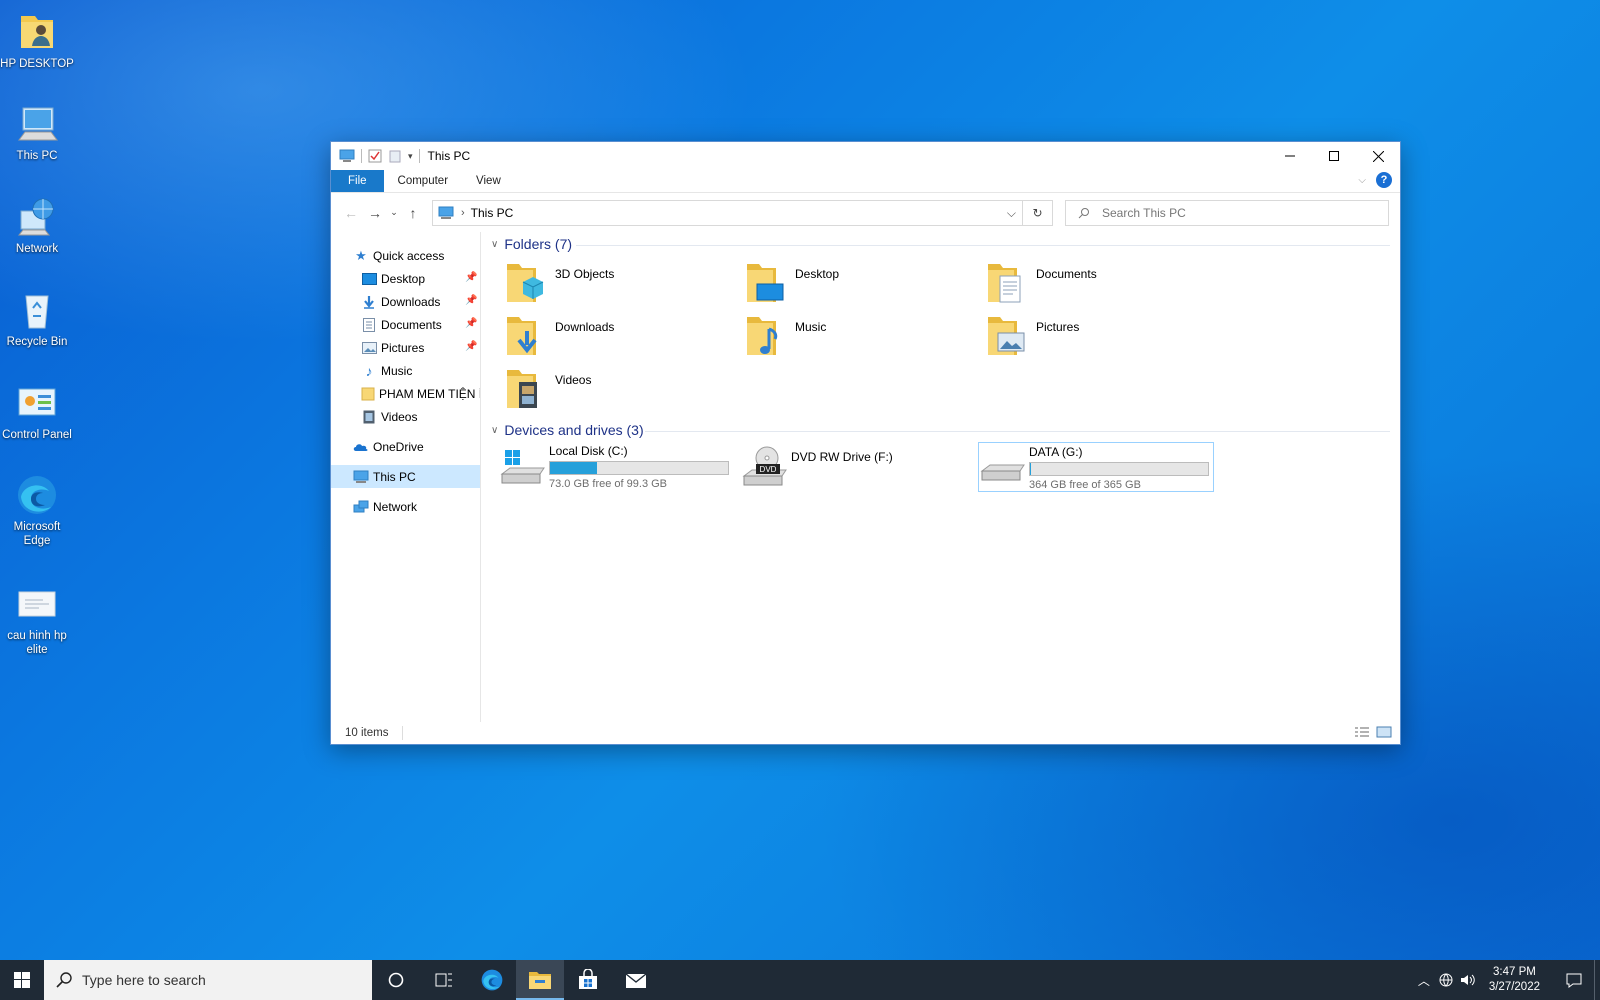  Describe the element at coordinates (410, 156) in the screenshot. I see `customize-qat-icon: ▾` at that location.